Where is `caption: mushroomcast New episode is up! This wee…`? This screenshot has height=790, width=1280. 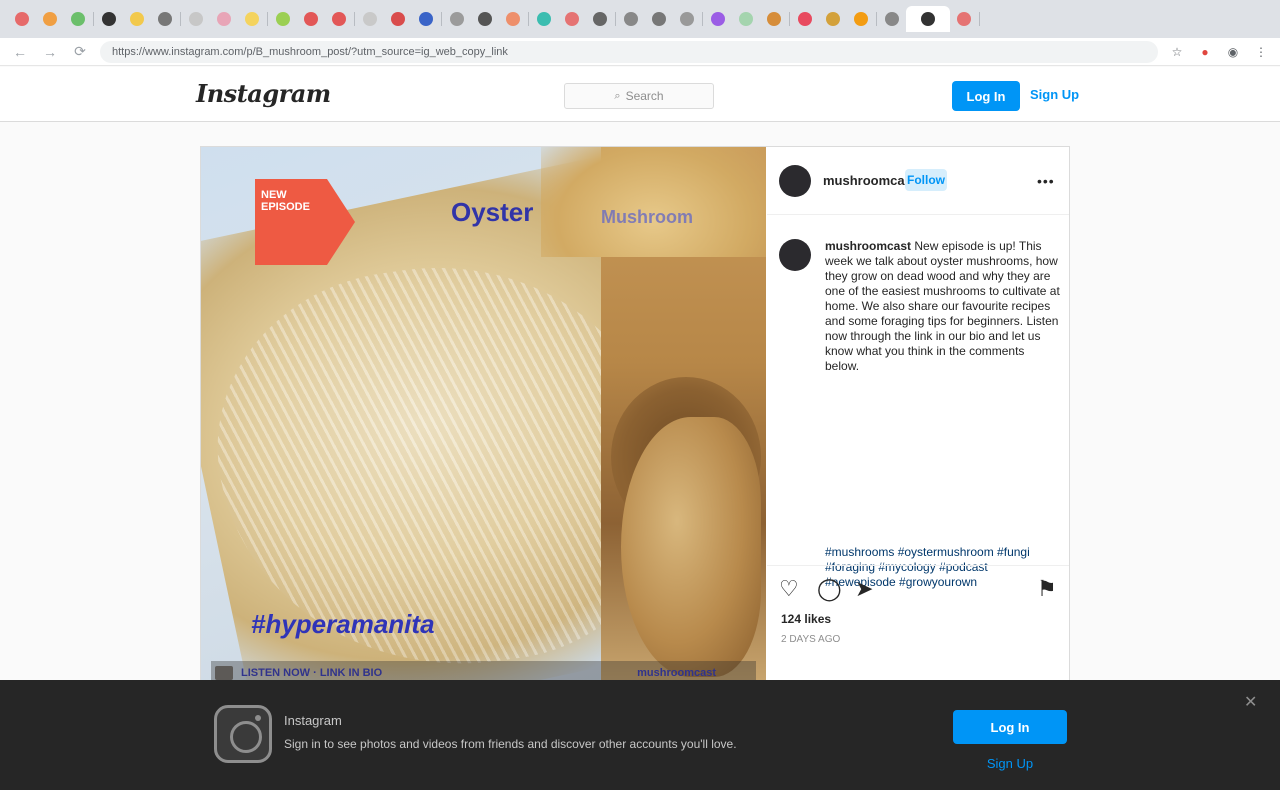
caption: mushroomcast New episode is up! This wee… is located at coordinates (918, 407).